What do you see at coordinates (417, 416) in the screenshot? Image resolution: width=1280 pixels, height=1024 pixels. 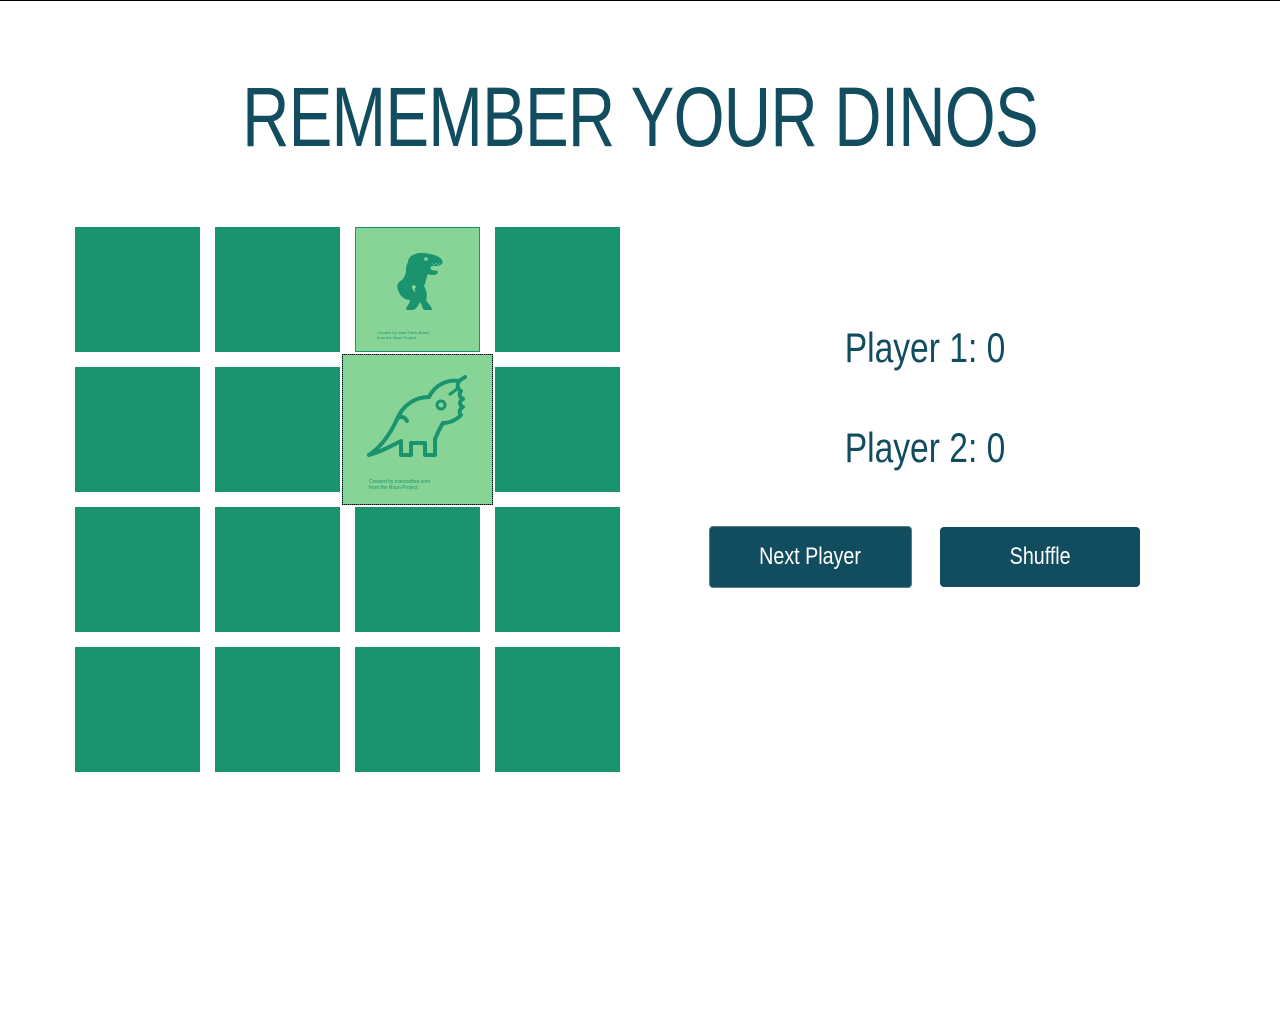 I see `triceratops-icon` at bounding box center [417, 416].